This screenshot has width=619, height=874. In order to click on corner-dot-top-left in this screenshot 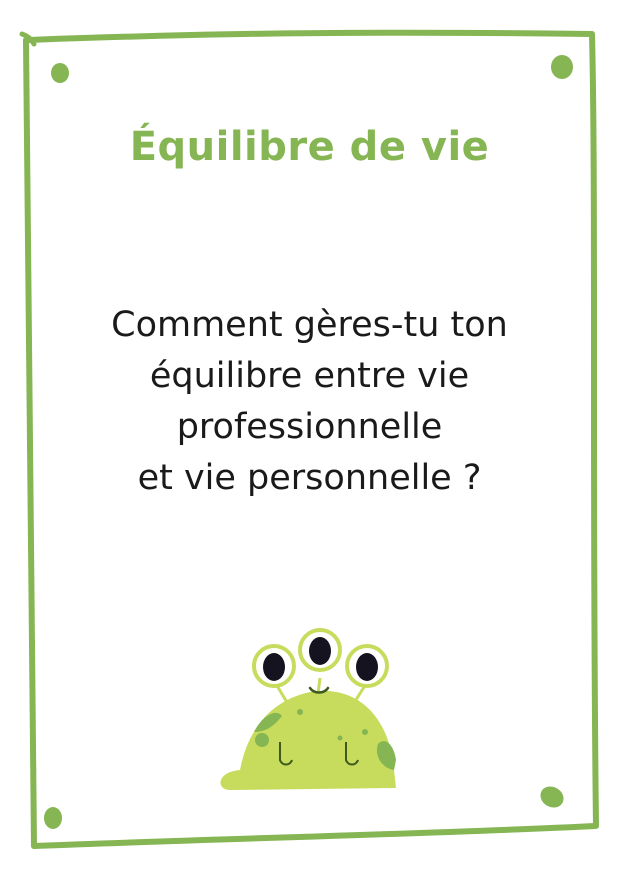, I will do `click(60, 73)`.